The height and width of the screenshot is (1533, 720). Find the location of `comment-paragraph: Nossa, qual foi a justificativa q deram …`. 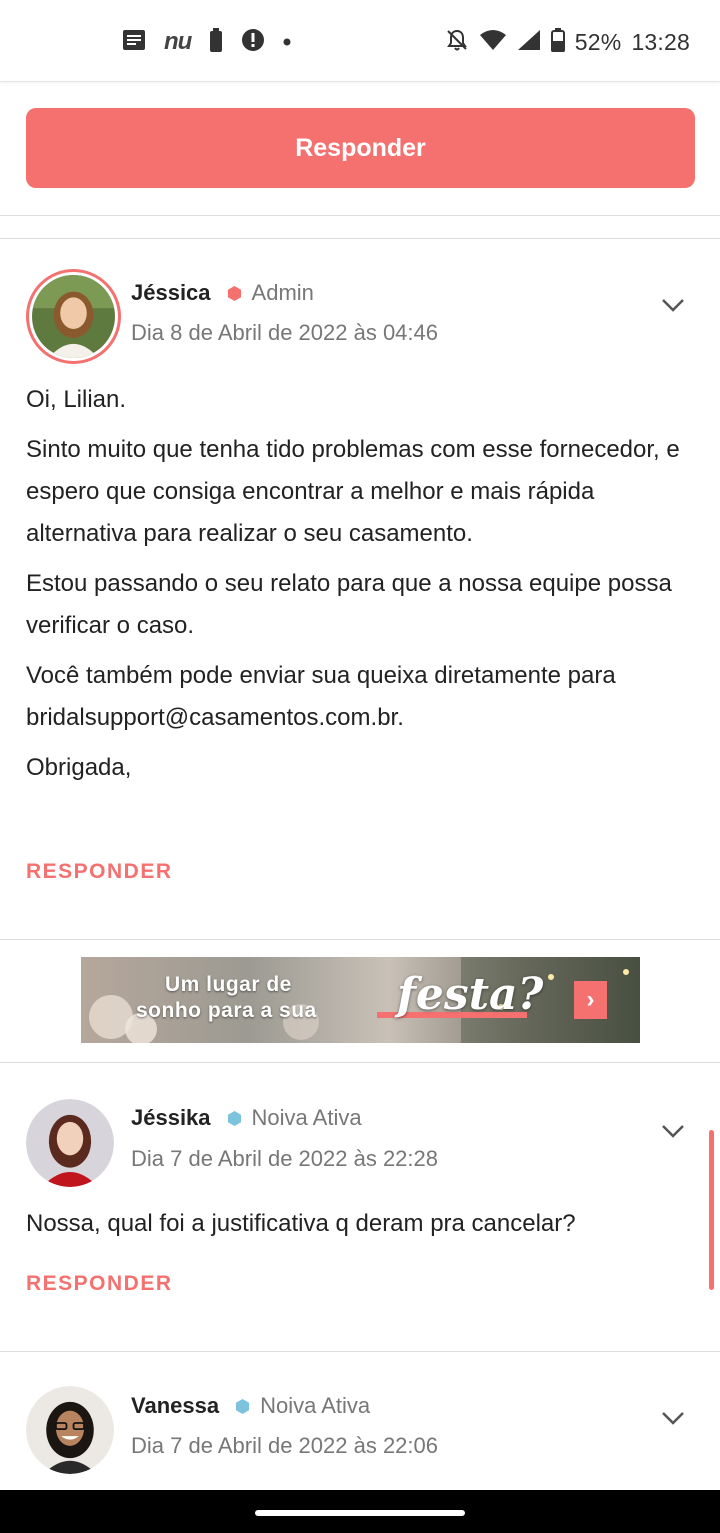

comment-paragraph: Nossa, qual foi a justificativa q deram … is located at coordinates (301, 1223).